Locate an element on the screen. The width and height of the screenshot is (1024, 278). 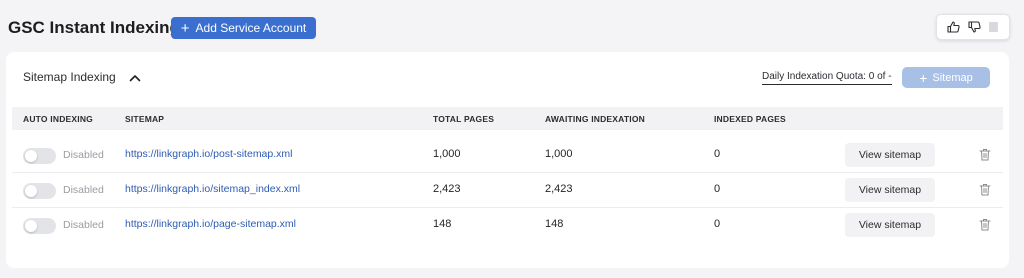
sitemap-link: https://linkgraph.io/sitemap_index.xml is located at coordinates (212, 189).